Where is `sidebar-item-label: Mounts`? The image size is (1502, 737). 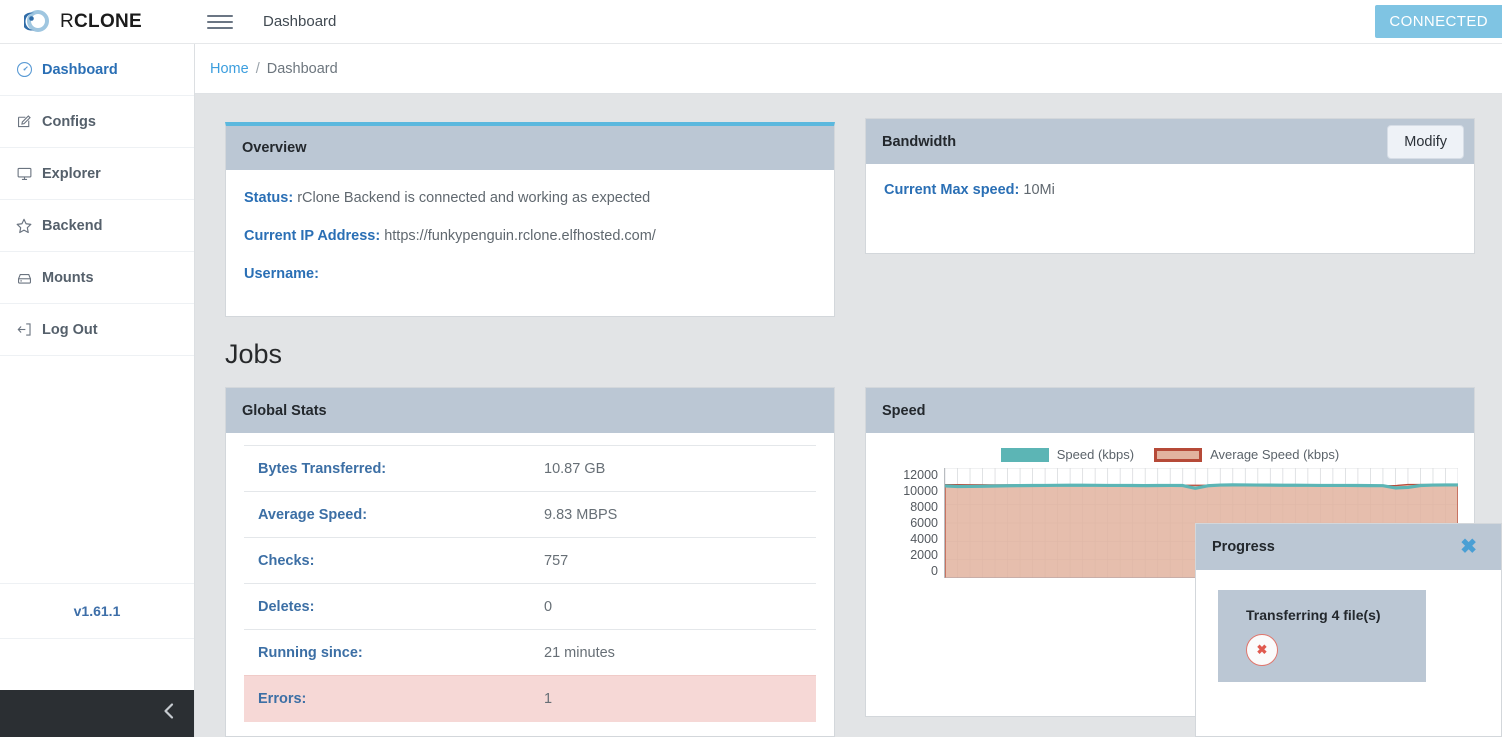 sidebar-item-label: Mounts is located at coordinates (68, 277).